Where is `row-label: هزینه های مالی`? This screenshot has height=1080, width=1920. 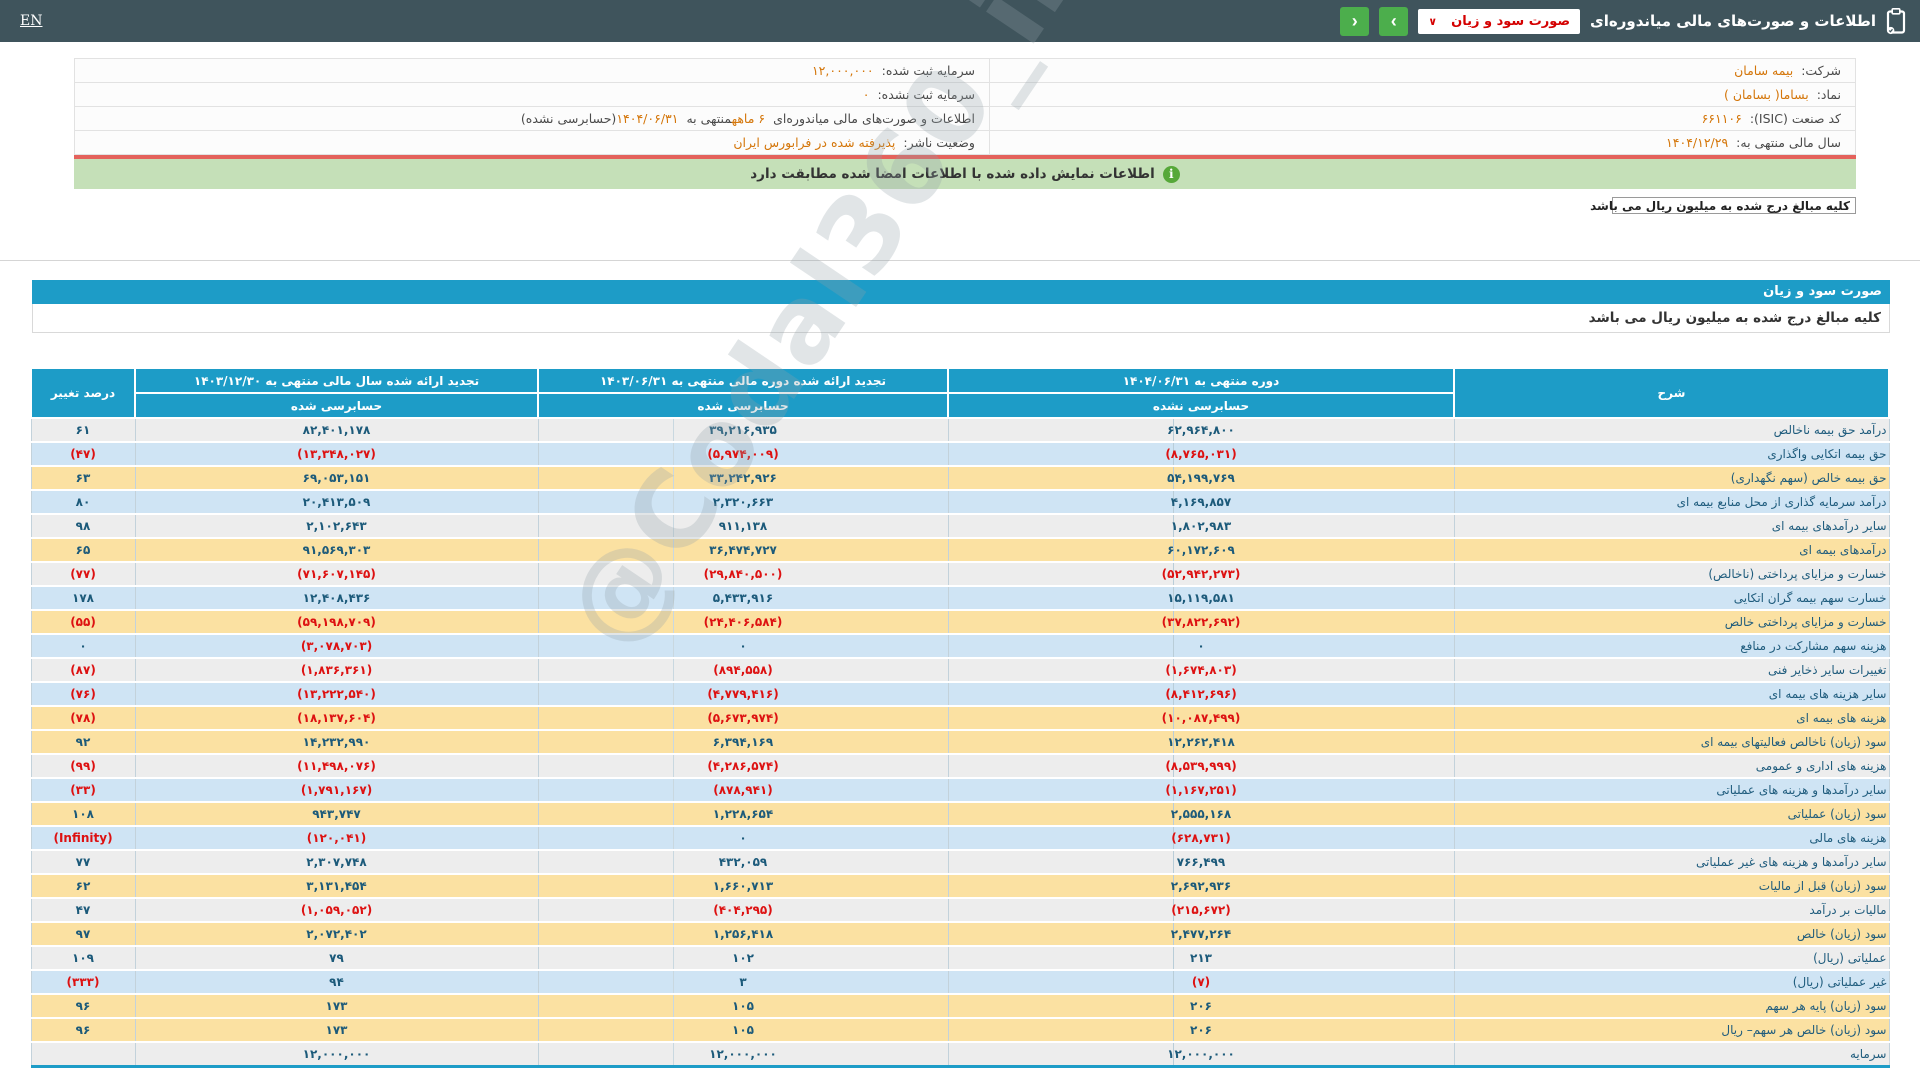 row-label: هزینه های مالی is located at coordinates (1671, 838).